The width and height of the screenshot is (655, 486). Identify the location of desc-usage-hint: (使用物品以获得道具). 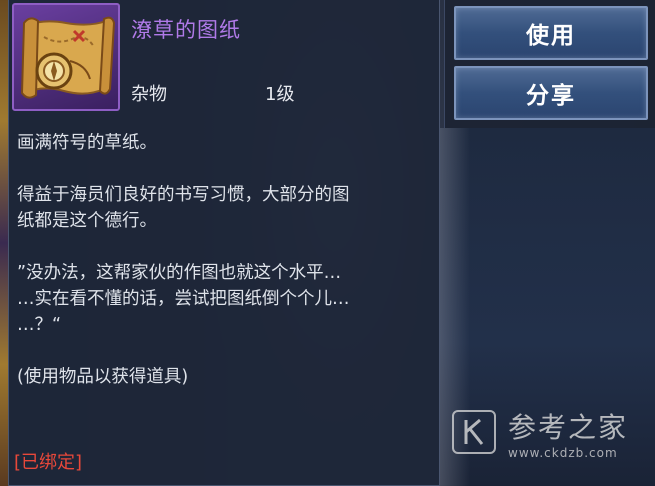
(103, 377).